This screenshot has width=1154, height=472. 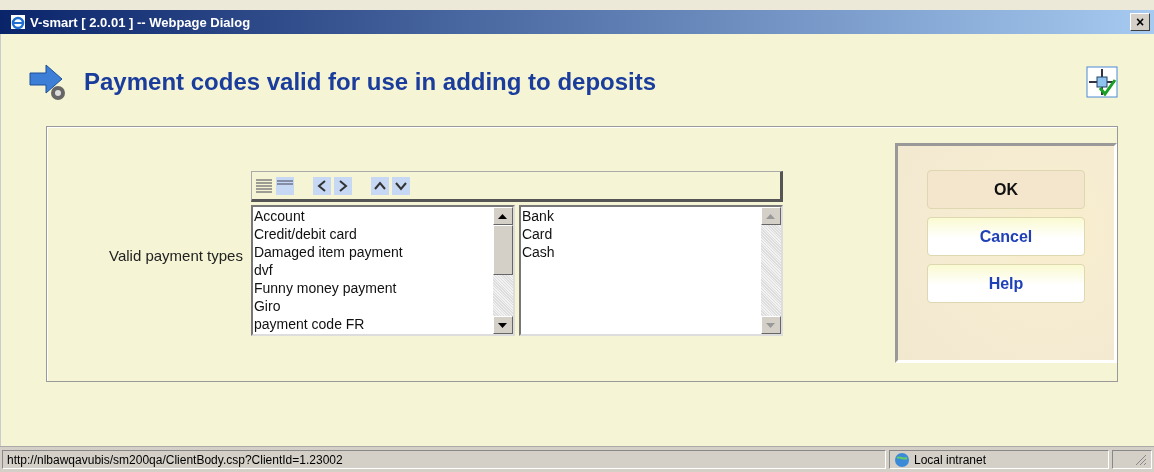 What do you see at coordinates (1102, 82) in the screenshot?
I see `move-check-icon` at bounding box center [1102, 82].